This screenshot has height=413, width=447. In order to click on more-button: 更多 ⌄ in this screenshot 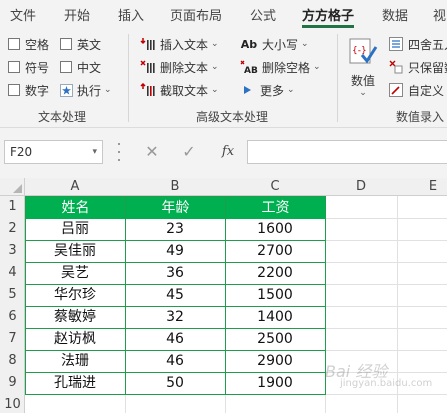, I will do `click(267, 90)`.